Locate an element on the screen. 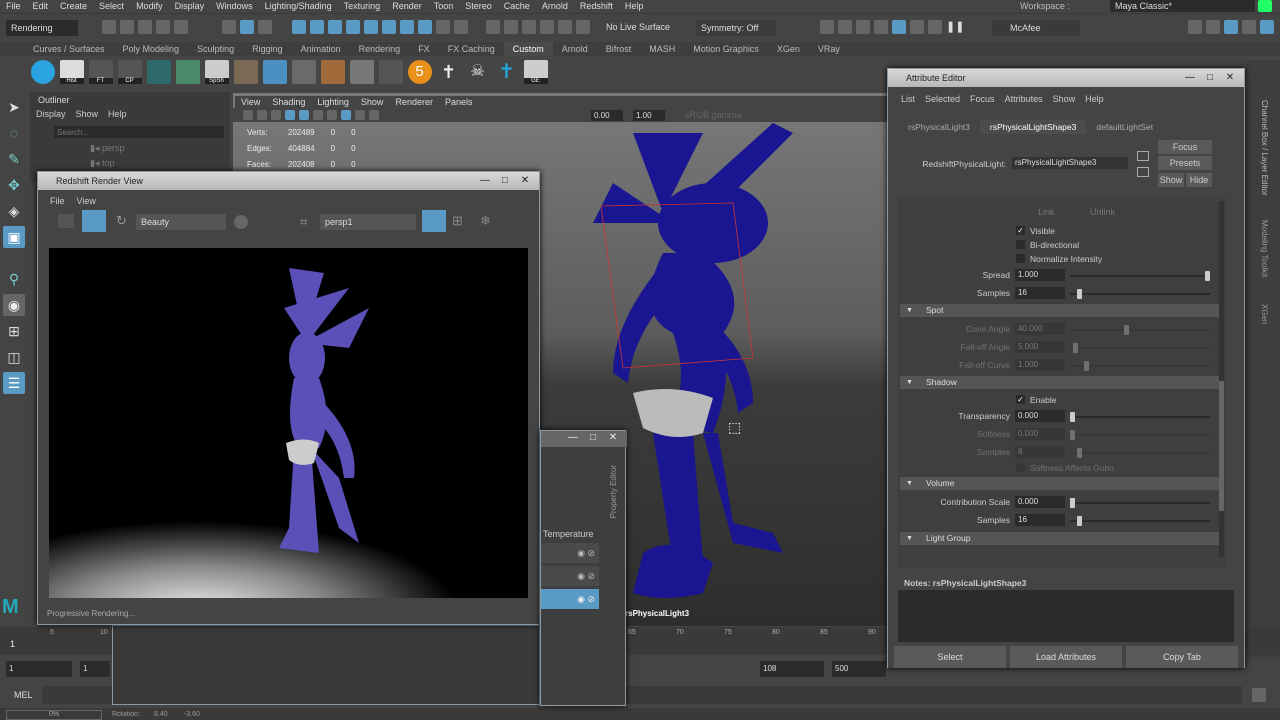 This screenshot has height=720, width=1280. volume-section-header: Volume is located at coordinates (1060, 483).